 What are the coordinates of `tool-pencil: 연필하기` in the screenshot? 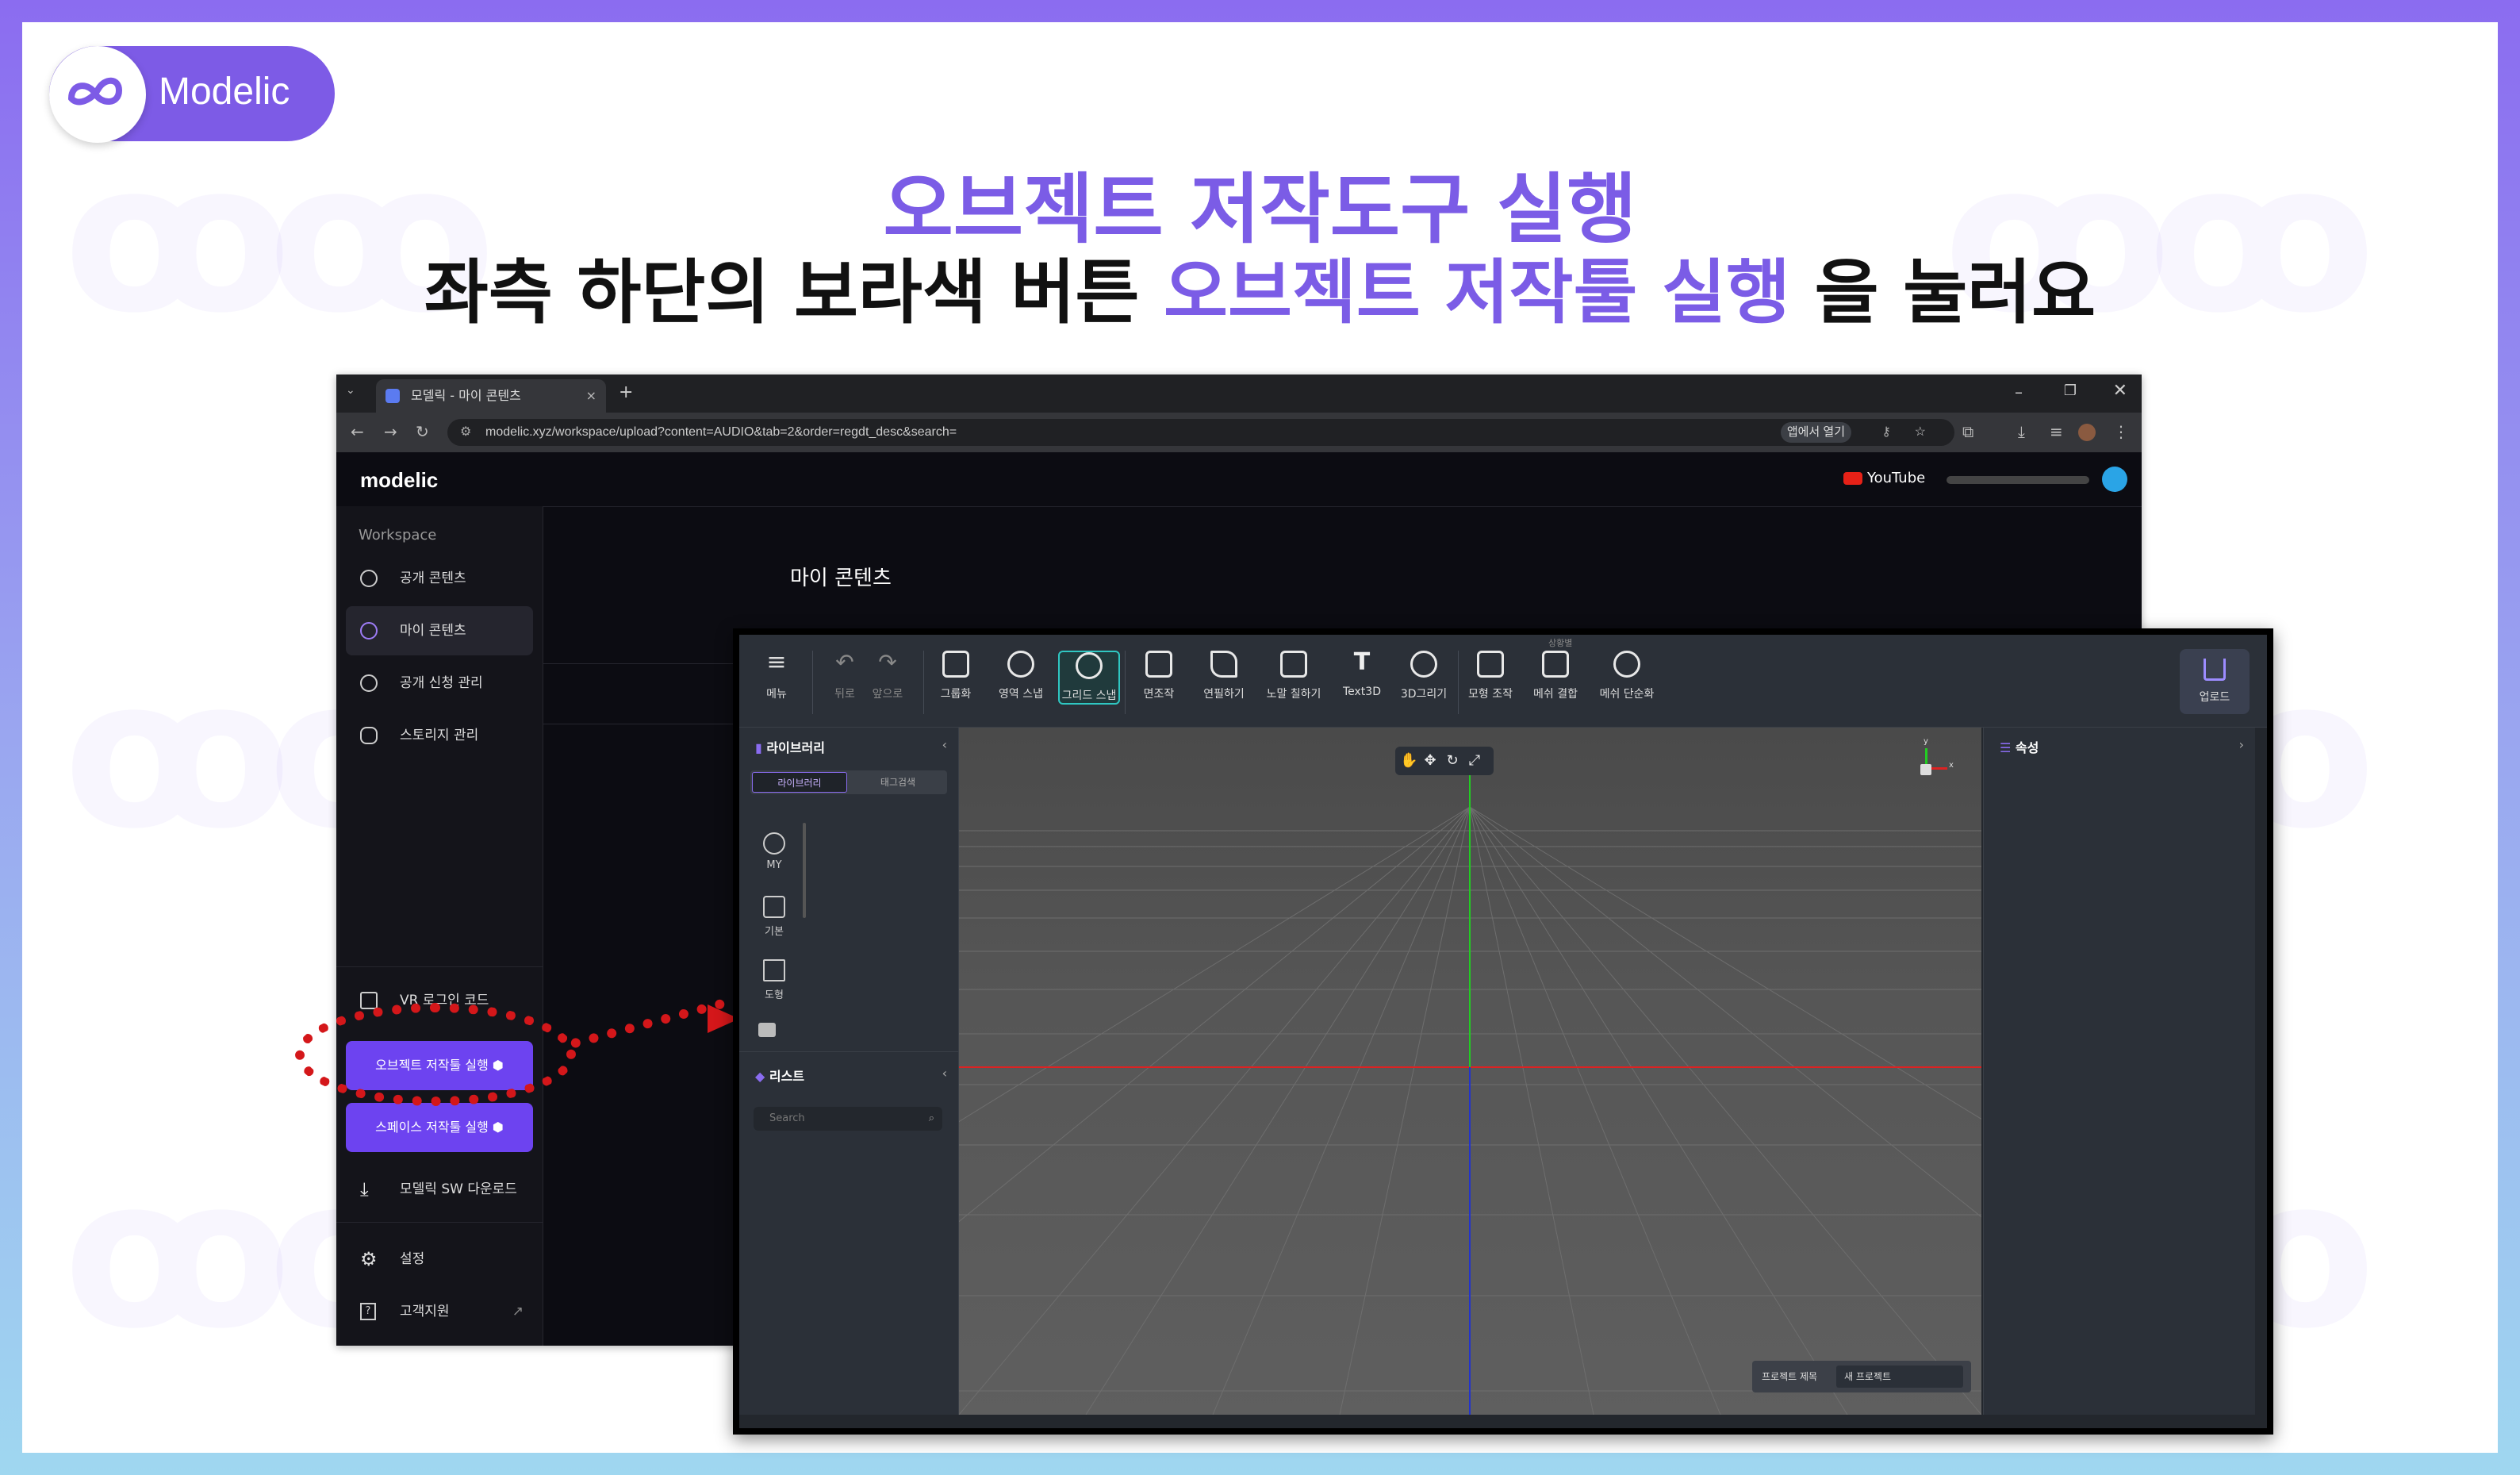 It's located at (1224, 676).